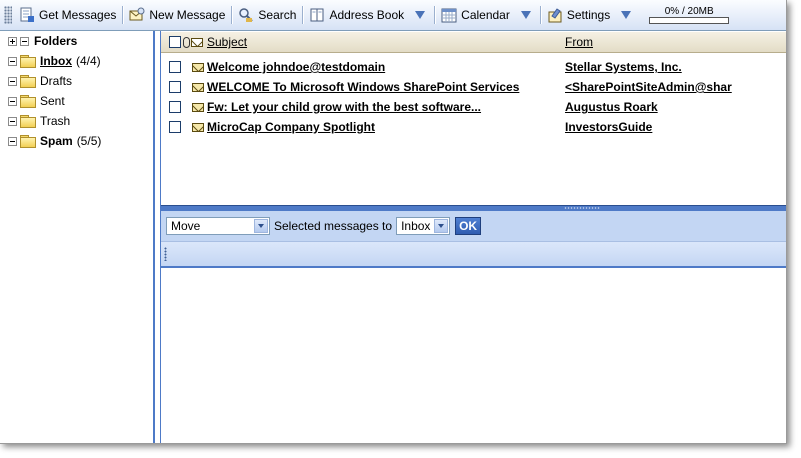  Describe the element at coordinates (137, 15) in the screenshot. I see `new-message-icon` at that location.